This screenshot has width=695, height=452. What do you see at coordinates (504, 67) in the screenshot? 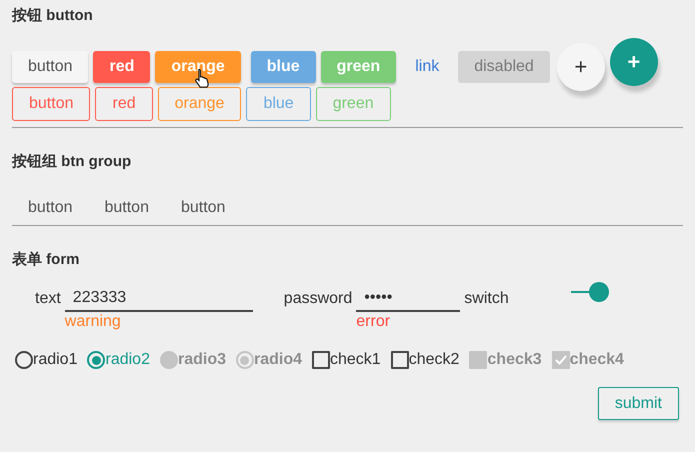
I see `button: disabled` at bounding box center [504, 67].